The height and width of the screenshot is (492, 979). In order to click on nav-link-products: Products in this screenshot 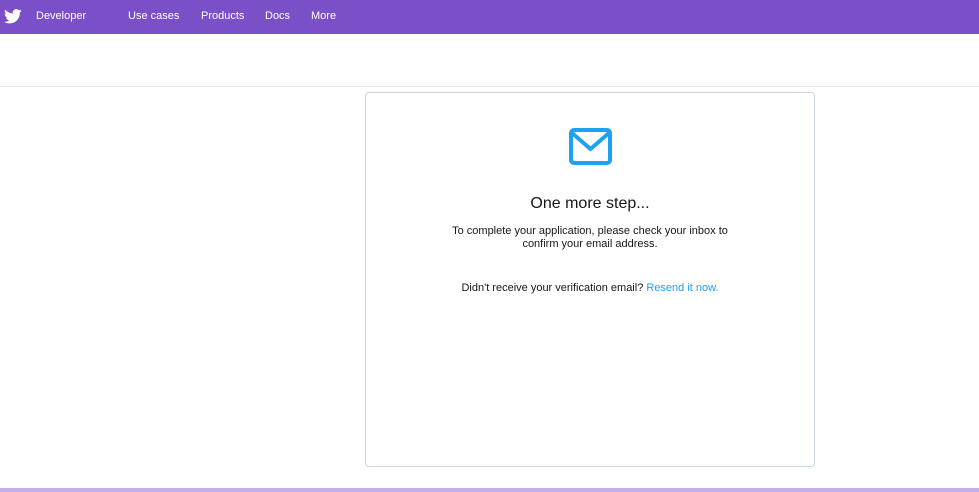, I will do `click(222, 16)`.